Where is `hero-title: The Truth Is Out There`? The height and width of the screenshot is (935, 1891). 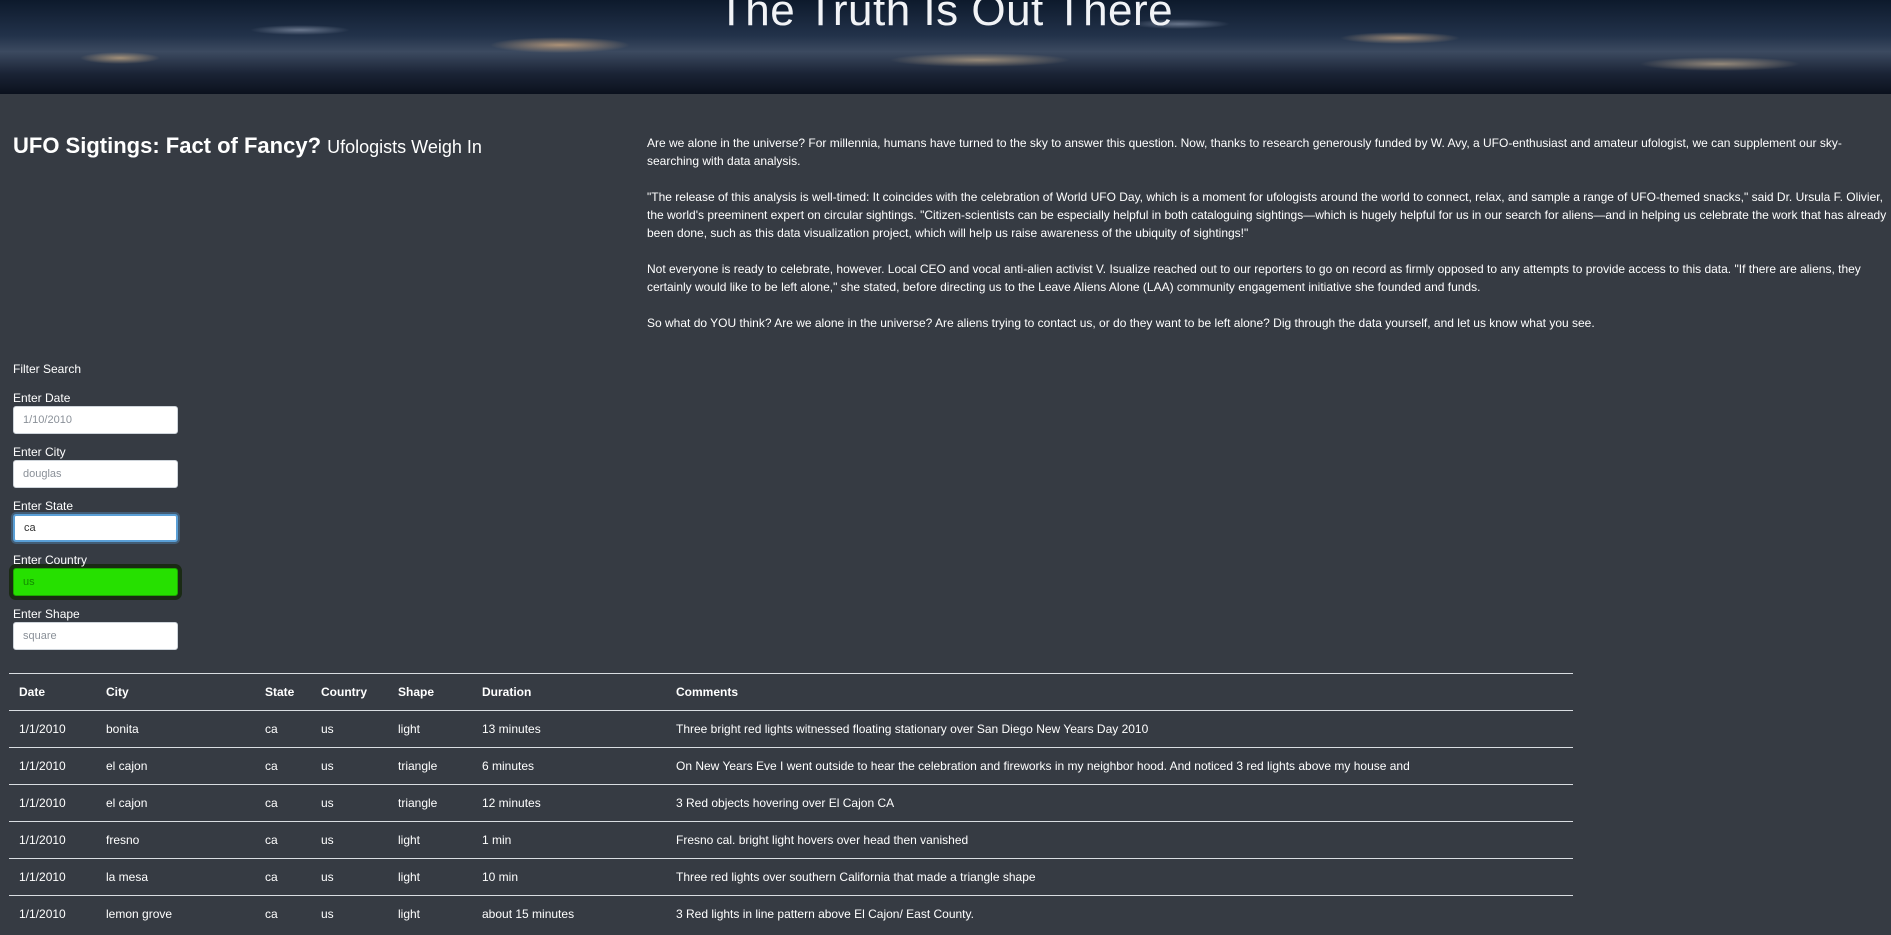 hero-title: The Truth Is Out There is located at coordinates (945, 17).